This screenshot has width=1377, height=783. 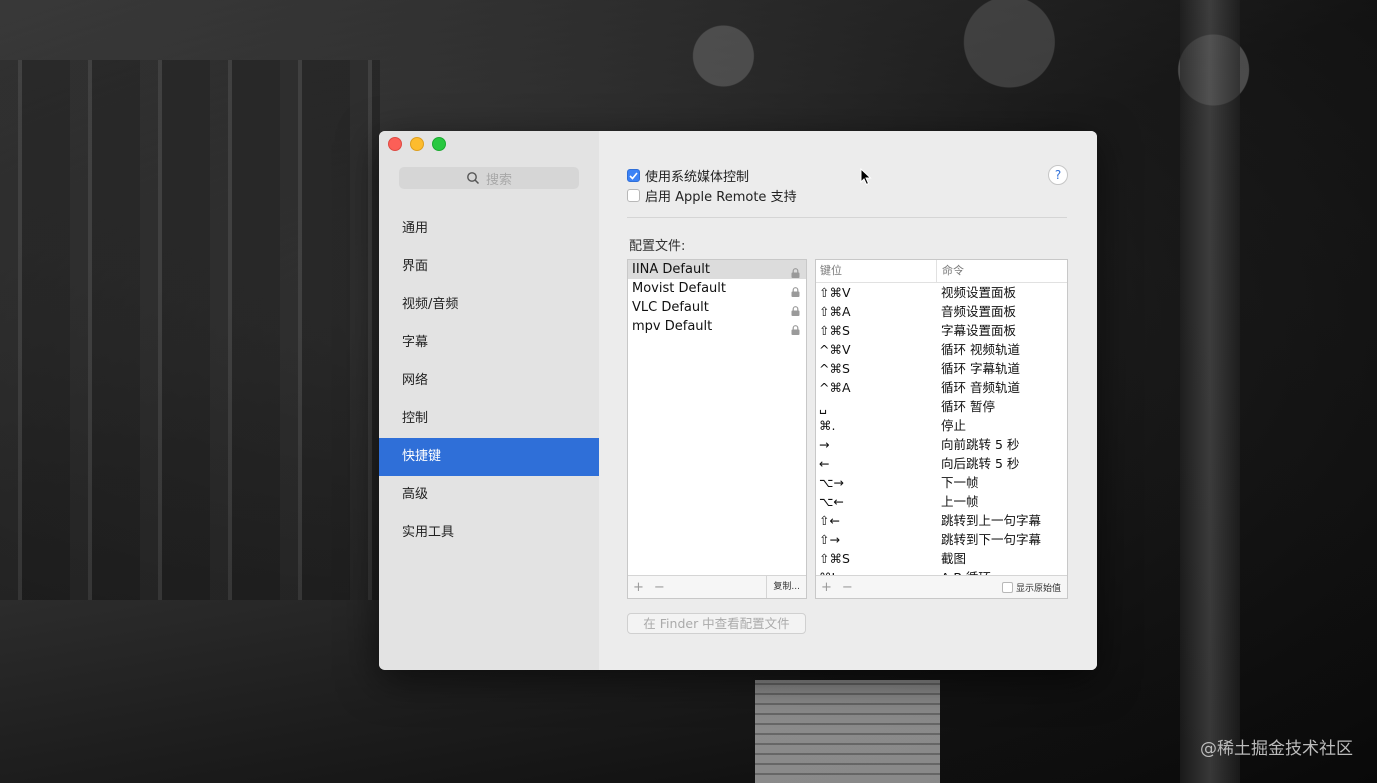 I want to click on apple-remote-checkbox, so click(x=633, y=195).